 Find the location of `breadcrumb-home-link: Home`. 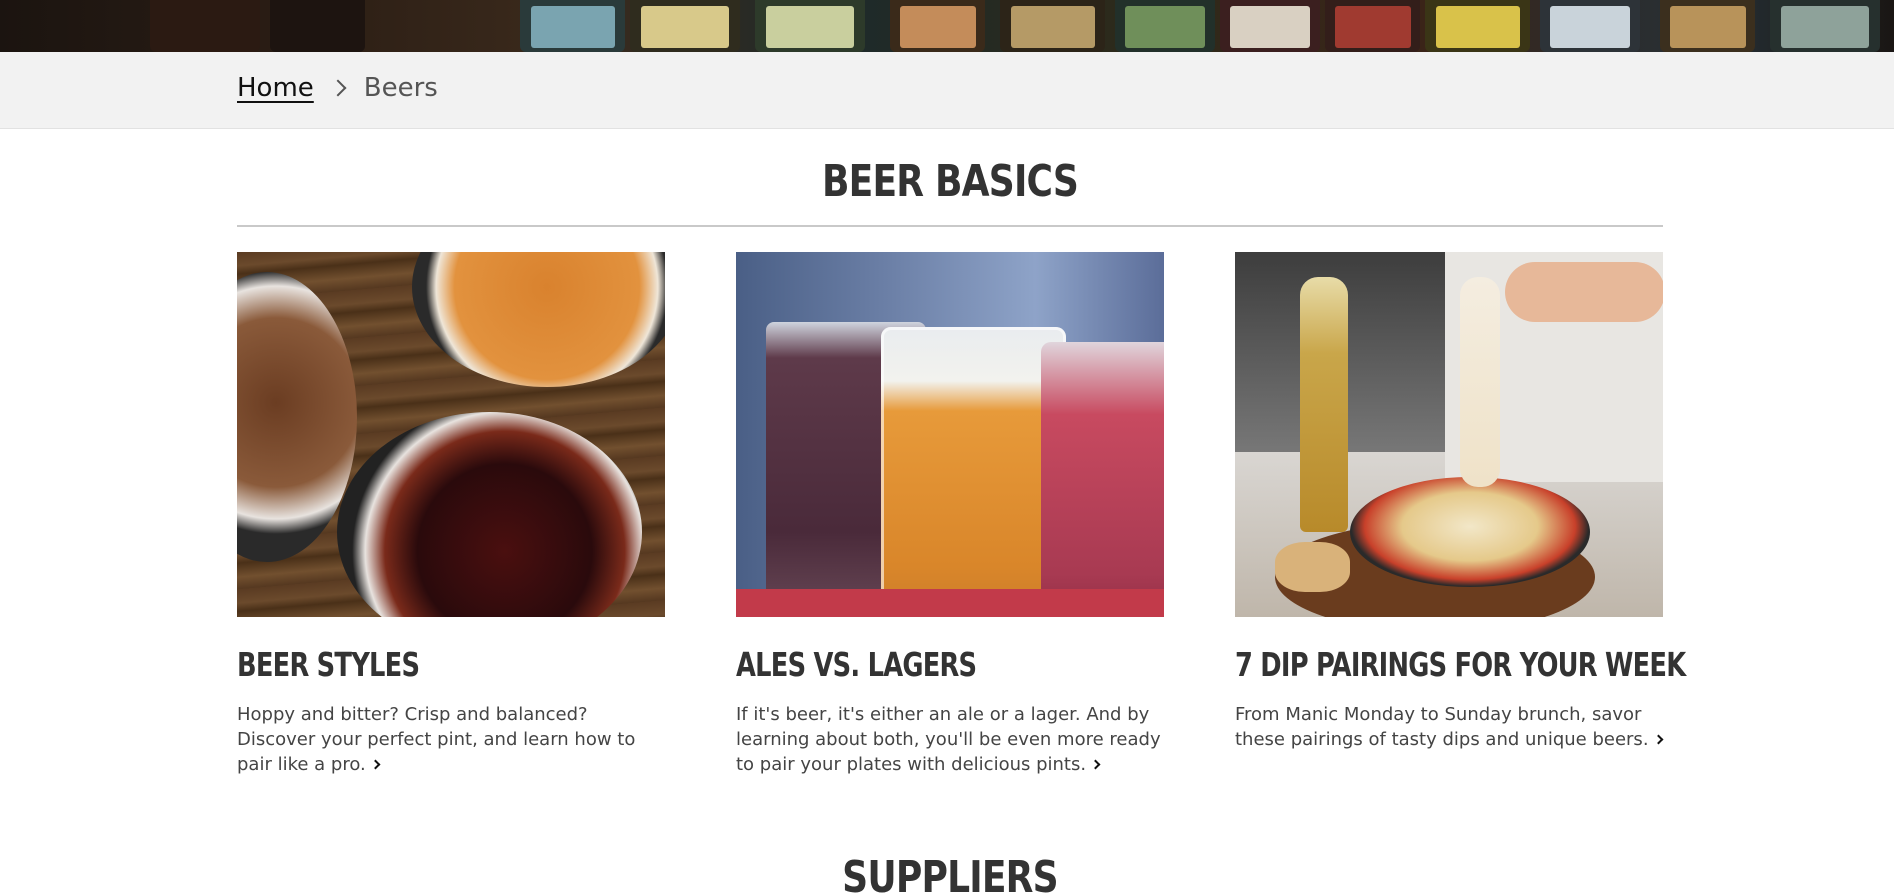

breadcrumb-home-link: Home is located at coordinates (275, 88).